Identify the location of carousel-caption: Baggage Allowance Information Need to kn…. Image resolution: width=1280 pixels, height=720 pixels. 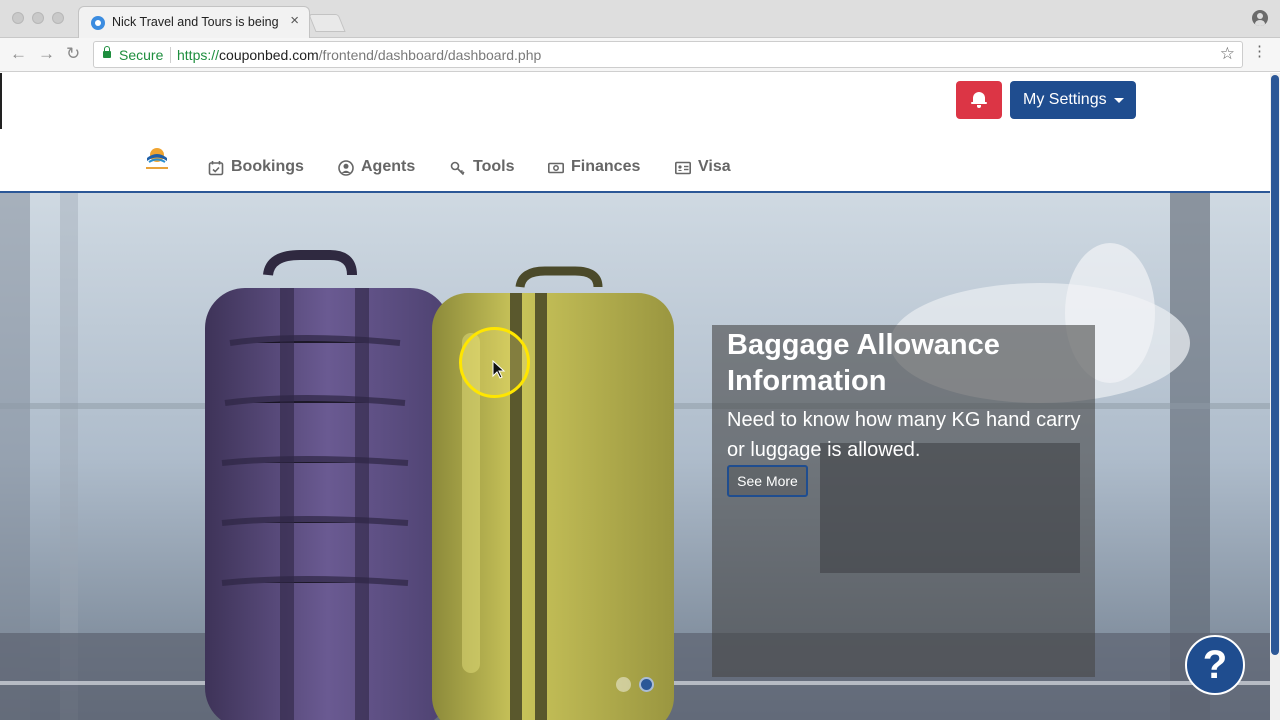
(903, 501).